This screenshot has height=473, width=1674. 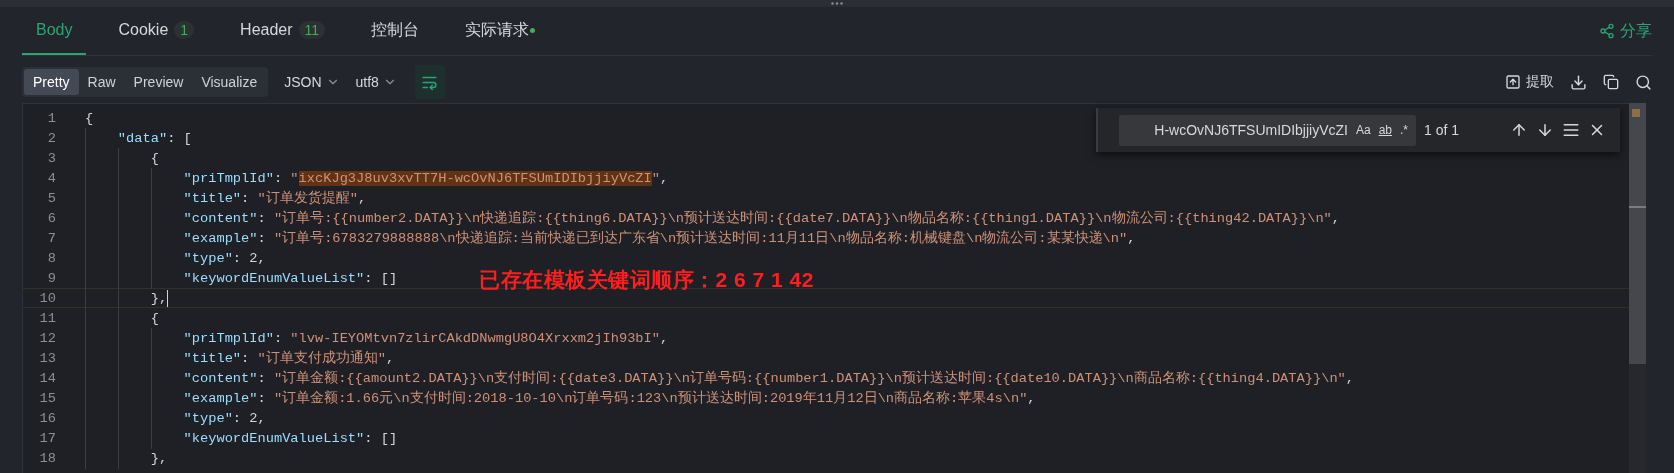 What do you see at coordinates (1625, 31) in the screenshot?
I see `share-button: 分享` at bounding box center [1625, 31].